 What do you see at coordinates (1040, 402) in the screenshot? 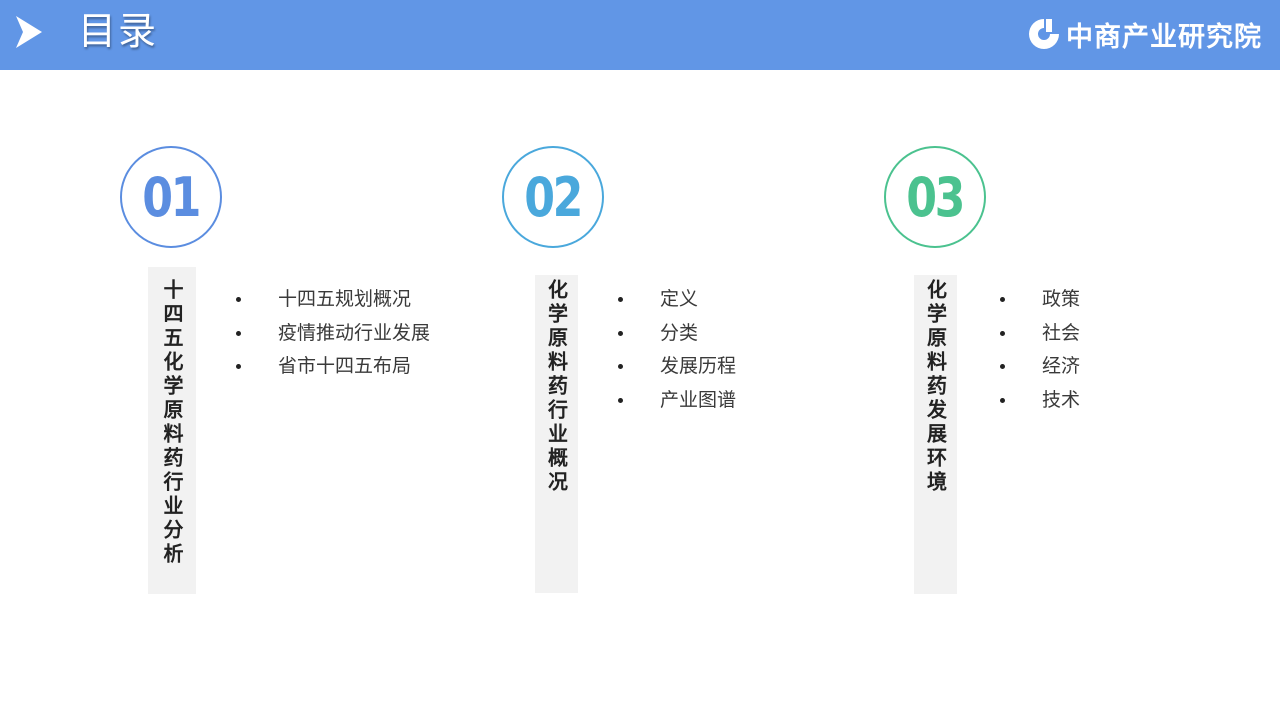
I see `section-3-item: 技术` at bounding box center [1040, 402].